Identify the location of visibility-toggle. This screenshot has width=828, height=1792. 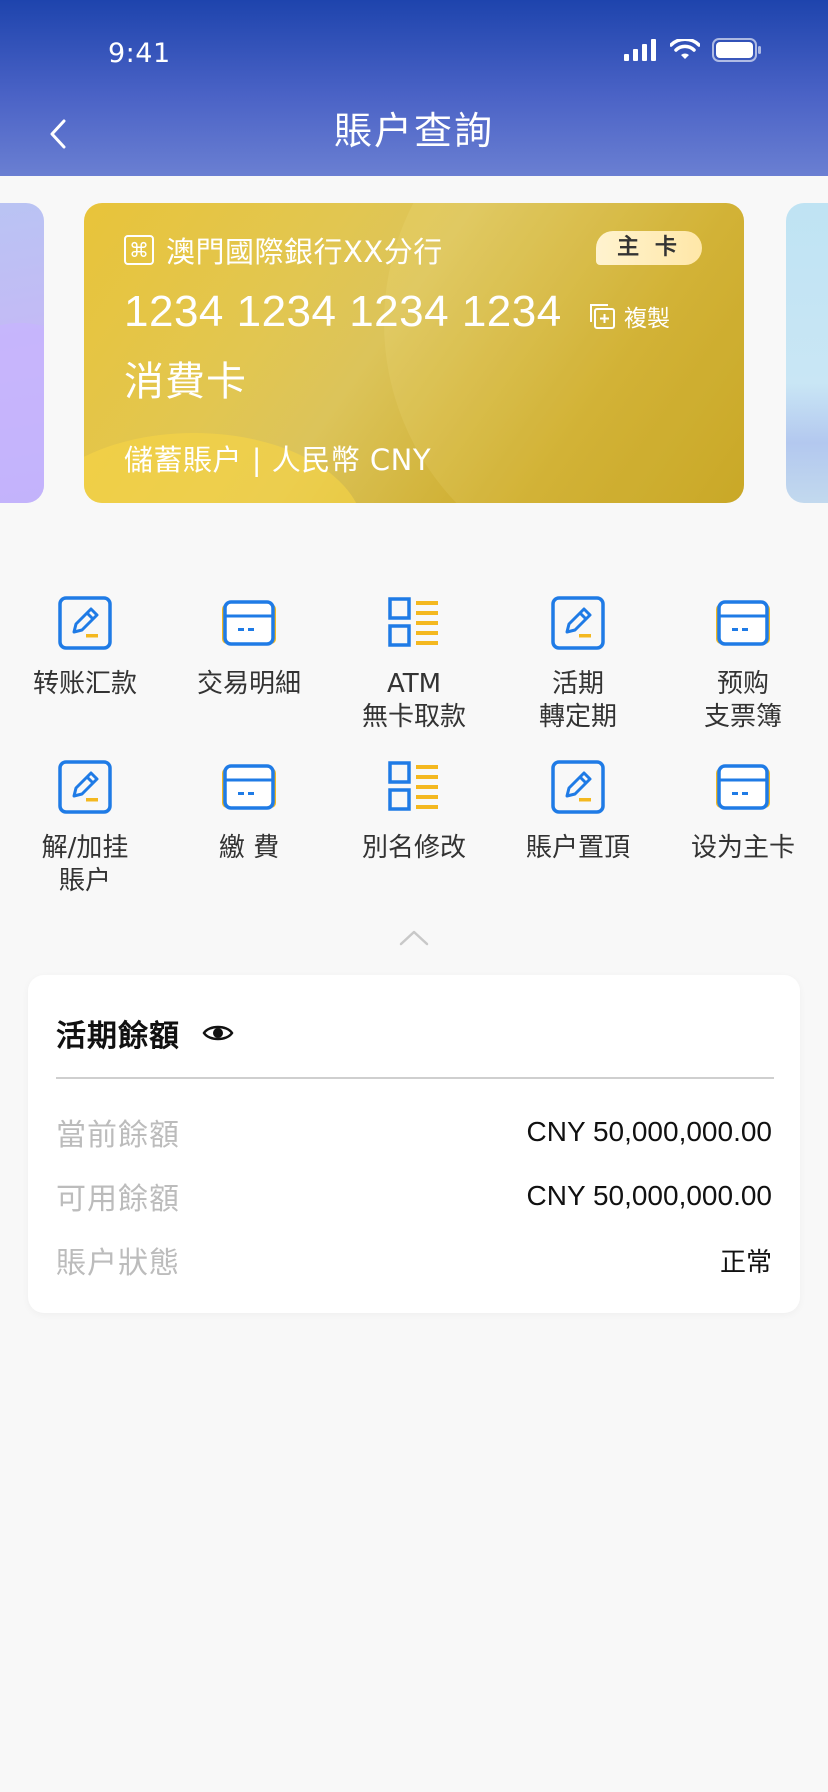
(218, 1033).